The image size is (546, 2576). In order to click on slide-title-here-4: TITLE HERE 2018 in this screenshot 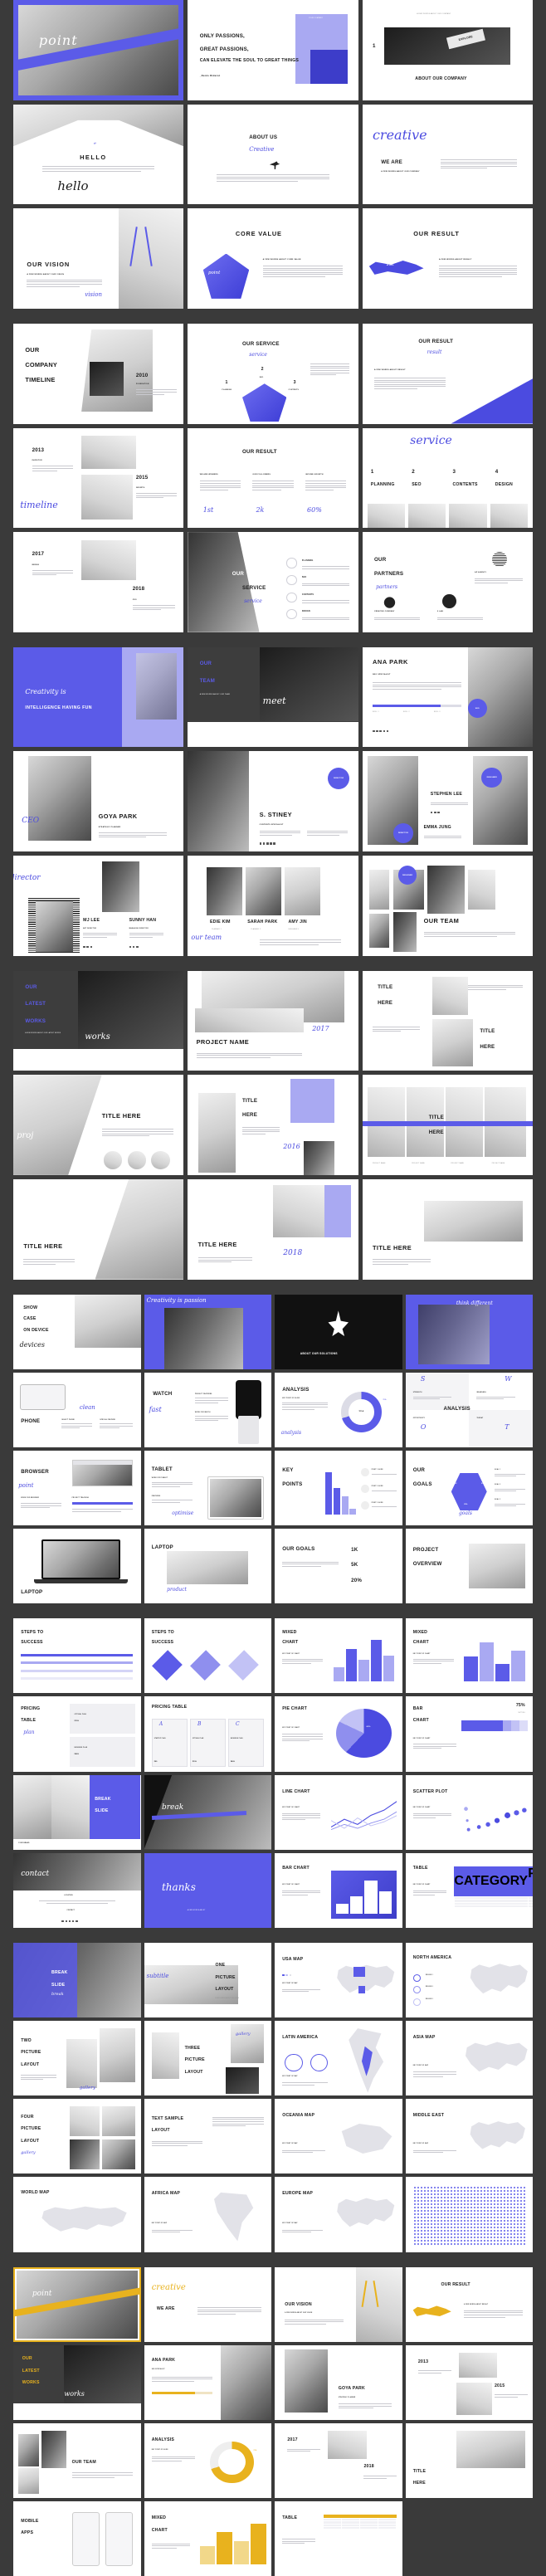, I will do `click(273, 1229)`.